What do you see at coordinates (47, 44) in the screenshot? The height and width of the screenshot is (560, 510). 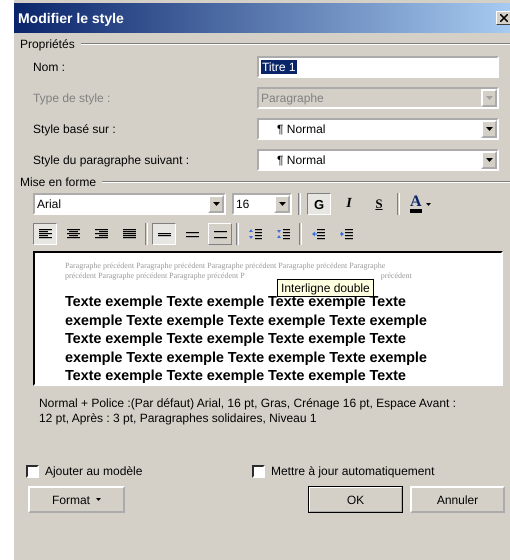 I see `group-label: Propriétés` at bounding box center [47, 44].